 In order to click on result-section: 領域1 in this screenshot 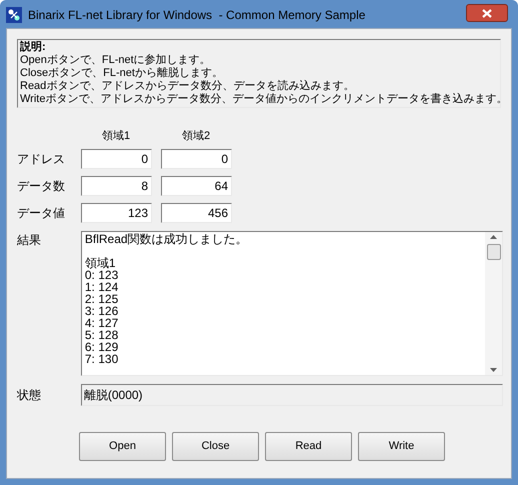, I will do `click(283, 262)`.